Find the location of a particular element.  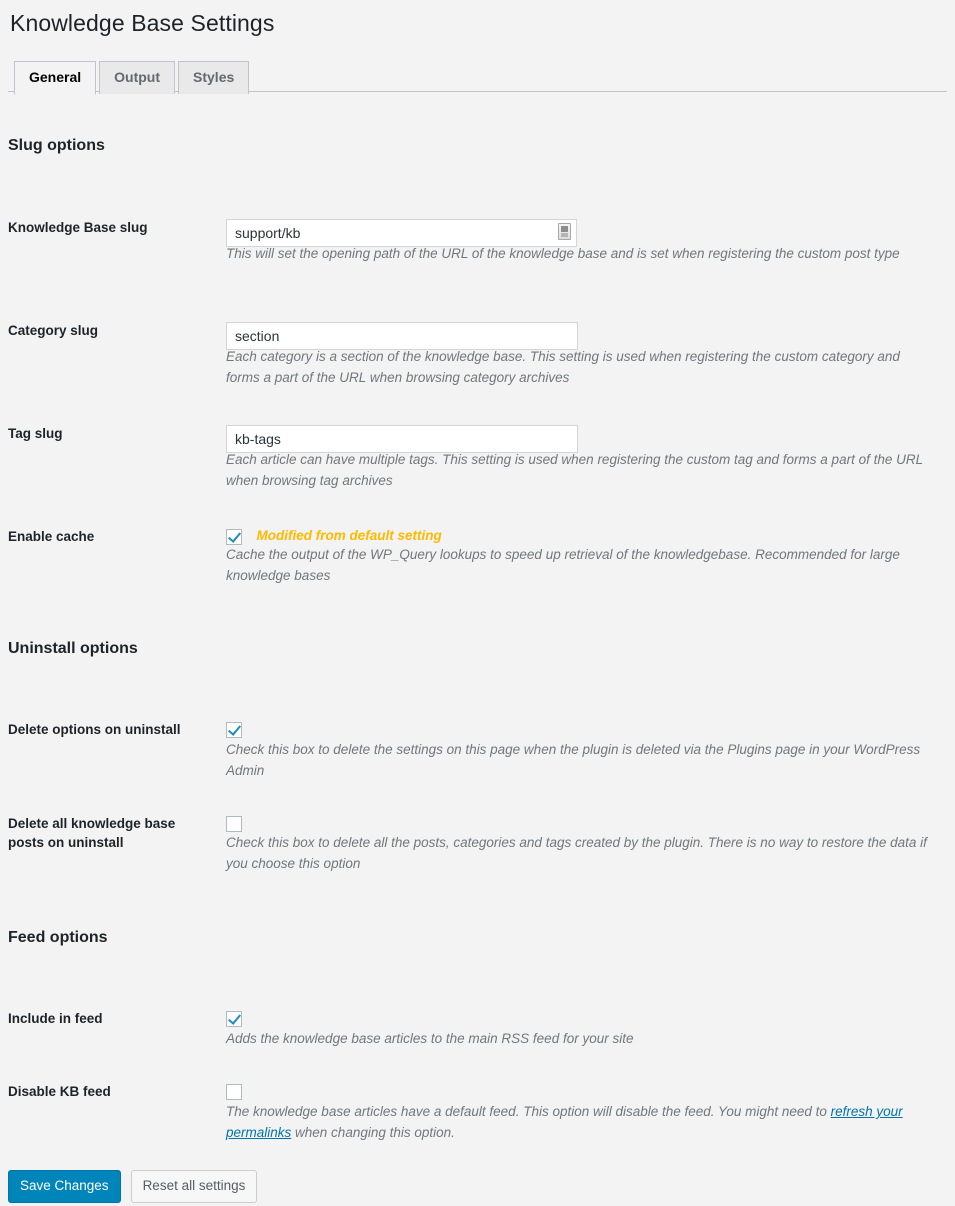

label-delete-options-on-uninstall: Delete options on uninstall is located at coordinates (94, 729).